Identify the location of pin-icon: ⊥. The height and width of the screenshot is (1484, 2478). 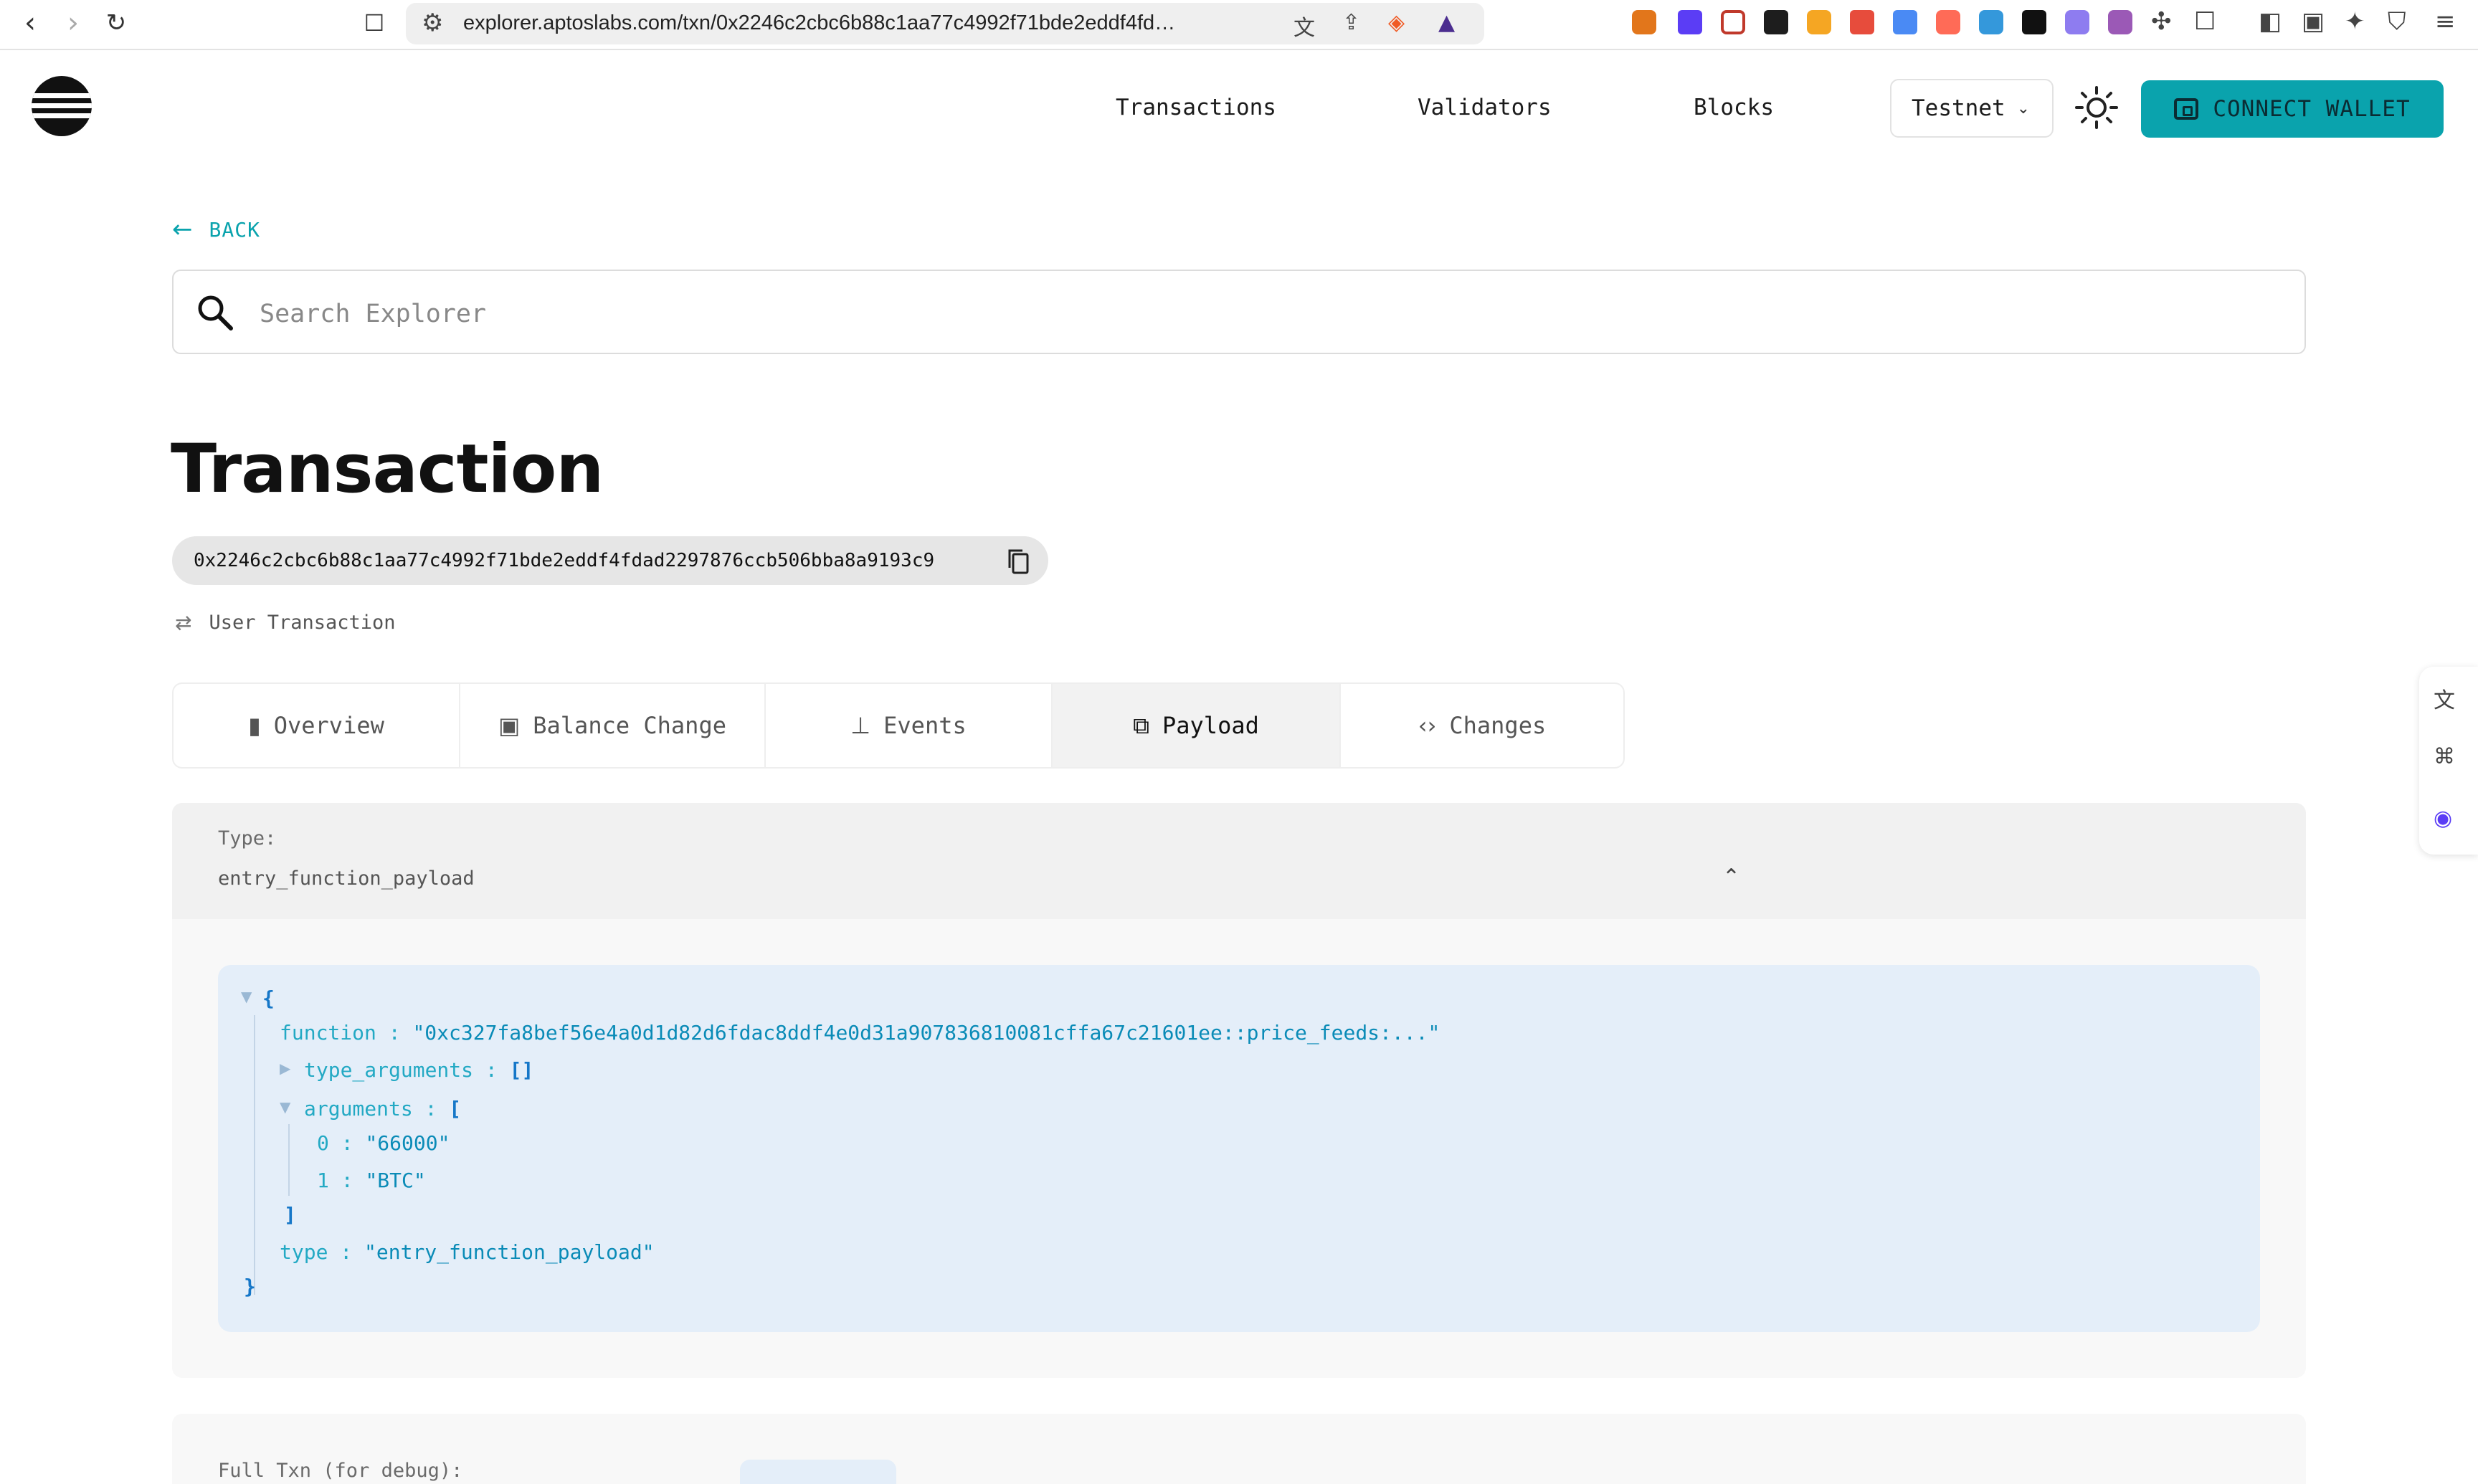
(860, 726).